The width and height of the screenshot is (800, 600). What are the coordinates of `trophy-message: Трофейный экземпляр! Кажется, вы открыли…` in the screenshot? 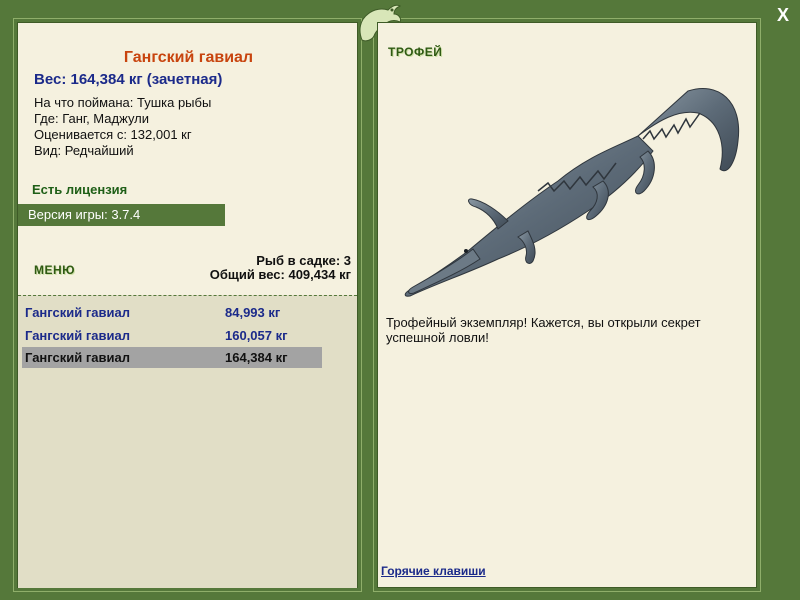 It's located at (543, 330).